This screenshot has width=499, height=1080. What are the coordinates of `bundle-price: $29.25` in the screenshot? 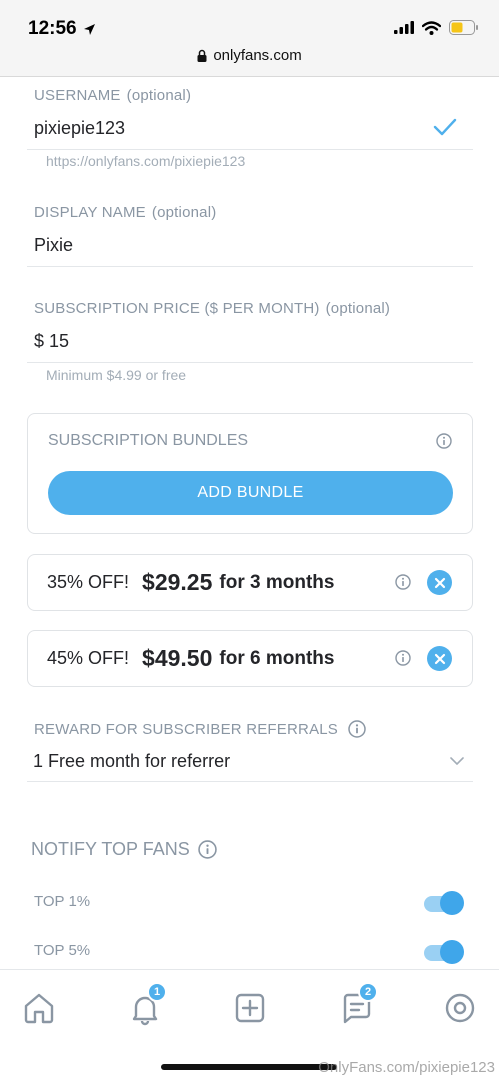 It's located at (177, 582).